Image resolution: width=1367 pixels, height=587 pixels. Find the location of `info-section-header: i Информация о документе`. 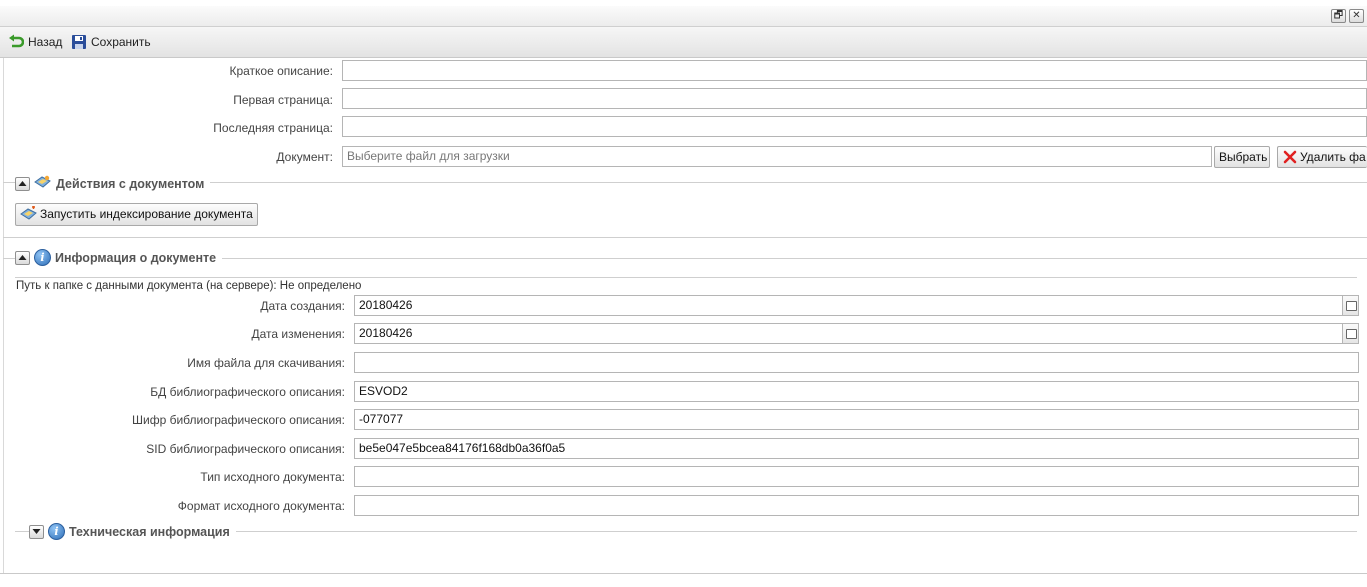

info-section-header: i Информация о документе is located at coordinates (119, 257).